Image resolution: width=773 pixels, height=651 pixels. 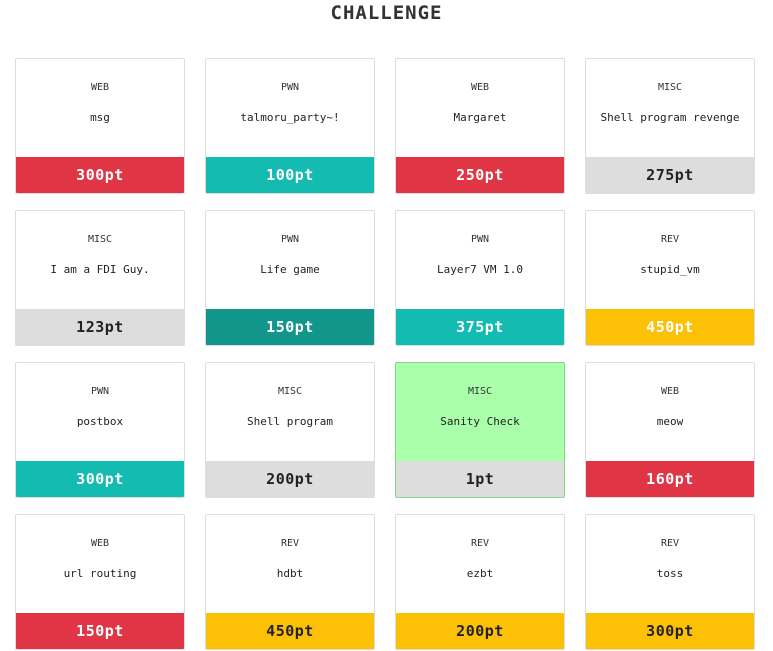 What do you see at coordinates (100, 327) in the screenshot?
I see `challenge-points: 123pt` at bounding box center [100, 327].